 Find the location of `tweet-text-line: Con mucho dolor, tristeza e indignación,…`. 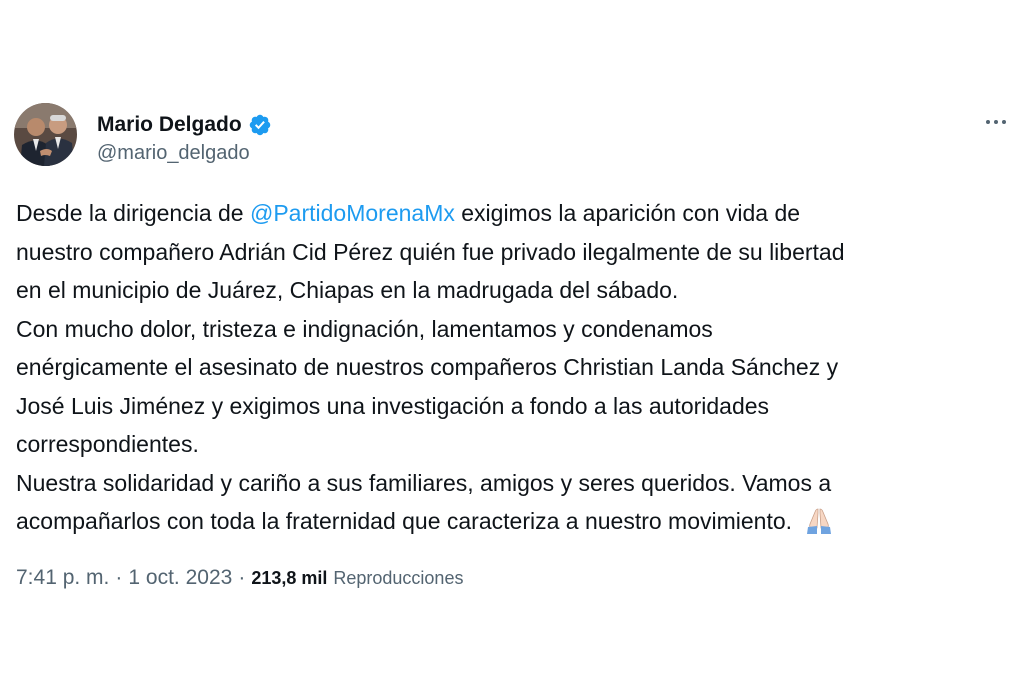

tweet-text-line: Con mucho dolor, tristeza e indignación,… is located at coordinates (364, 328).